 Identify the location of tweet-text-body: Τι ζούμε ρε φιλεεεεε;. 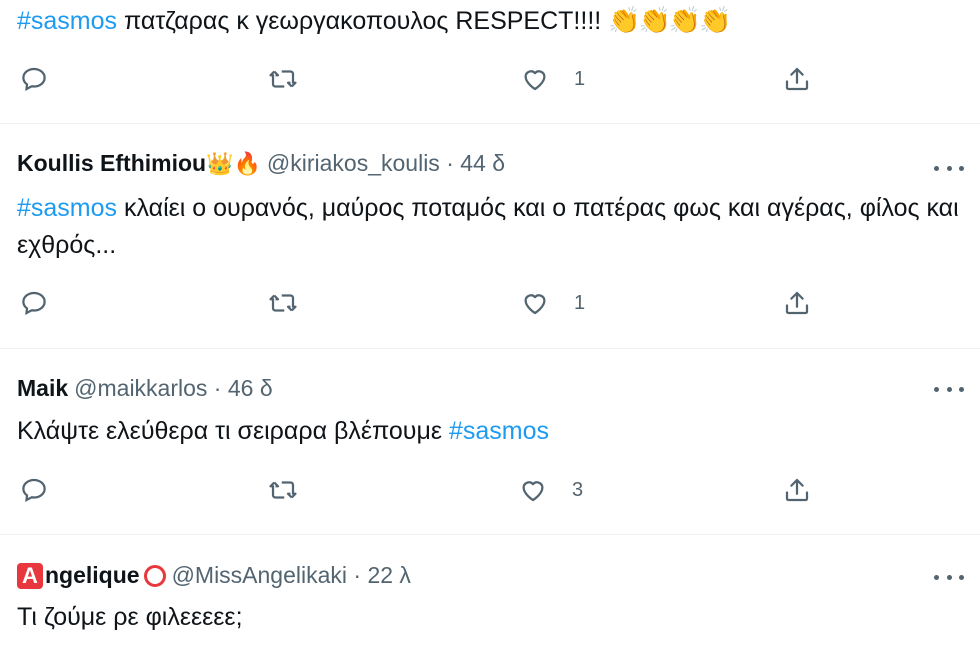
(130, 617).